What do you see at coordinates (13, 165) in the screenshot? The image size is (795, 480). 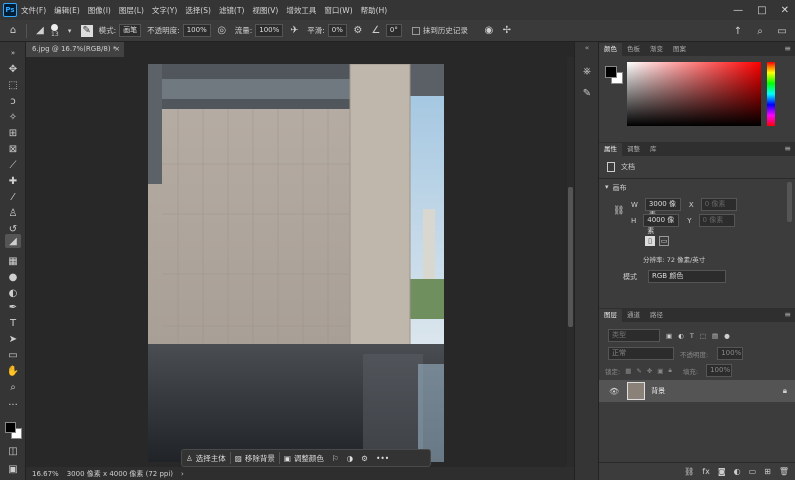 I see `eyedropper-tool-icon: ⟋` at bounding box center [13, 165].